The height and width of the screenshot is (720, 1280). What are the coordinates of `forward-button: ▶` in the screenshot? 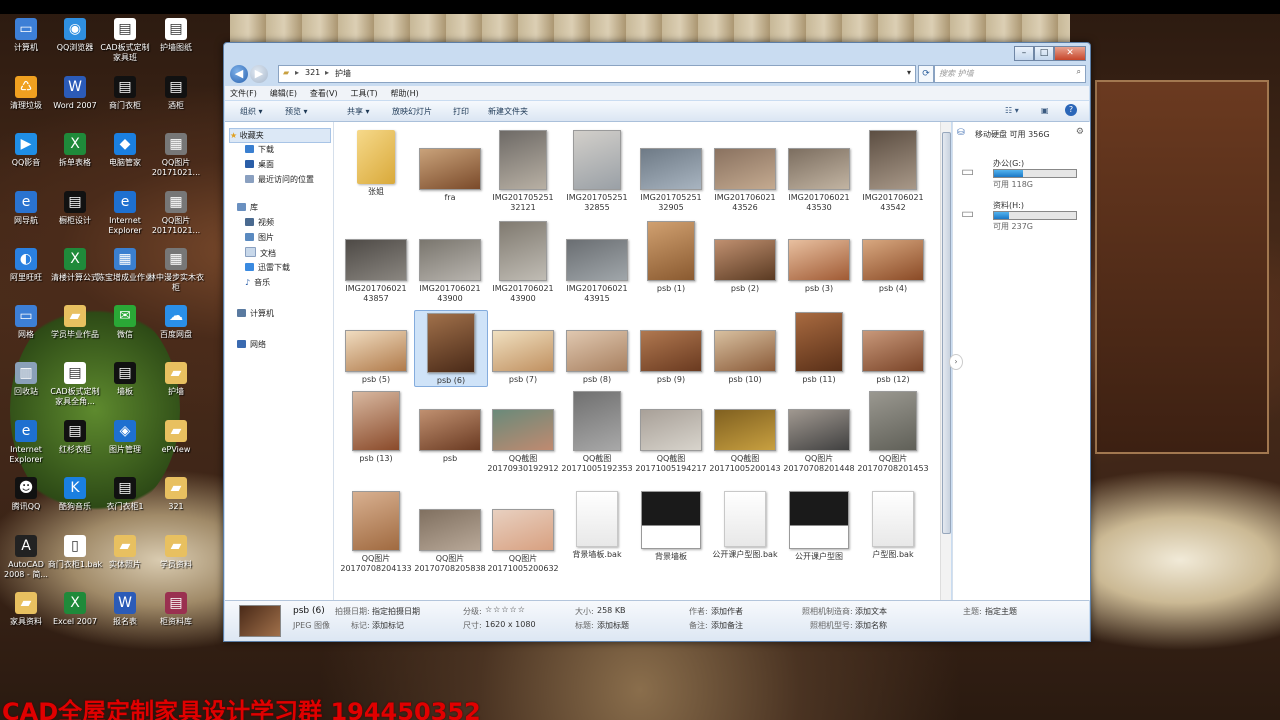 It's located at (259, 74).